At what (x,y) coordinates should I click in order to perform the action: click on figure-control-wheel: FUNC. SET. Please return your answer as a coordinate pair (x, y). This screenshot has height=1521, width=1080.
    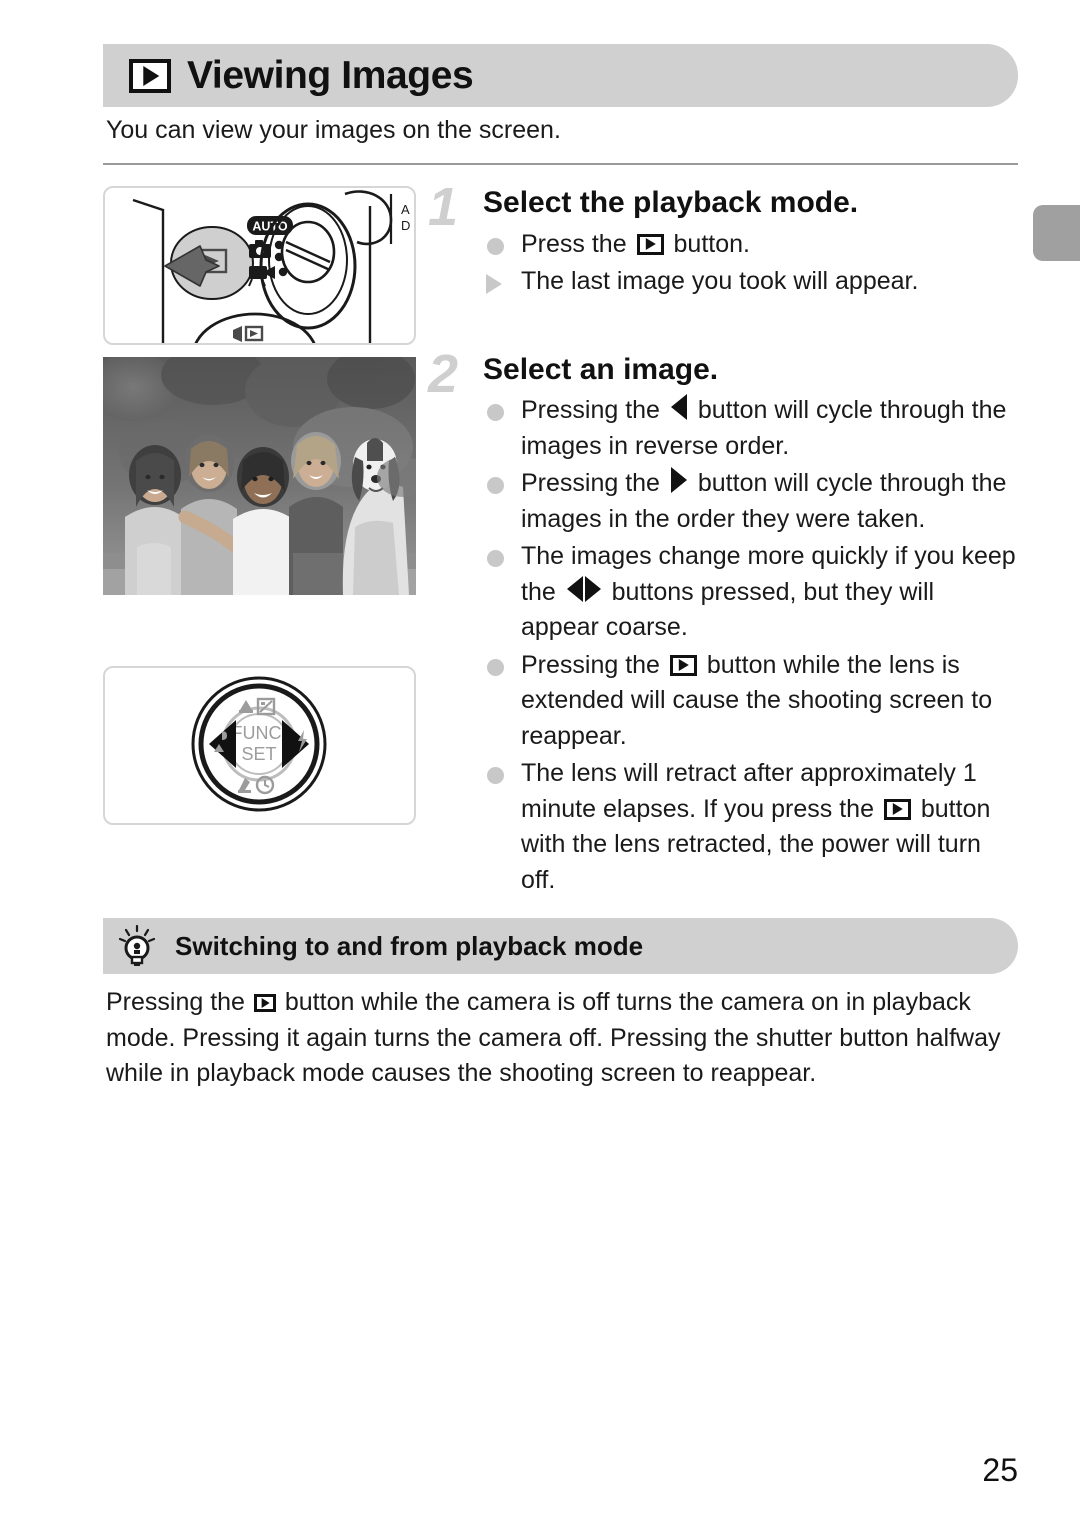
    Looking at the image, I should click on (259, 745).